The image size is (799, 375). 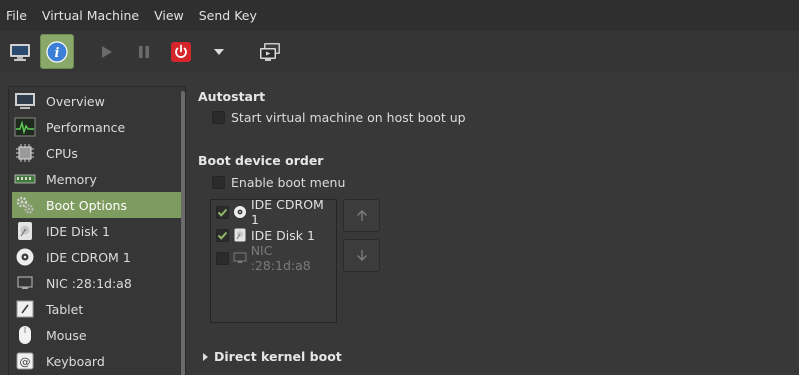 What do you see at coordinates (86, 127) in the screenshot?
I see `sidebar-item-label: Performance` at bounding box center [86, 127].